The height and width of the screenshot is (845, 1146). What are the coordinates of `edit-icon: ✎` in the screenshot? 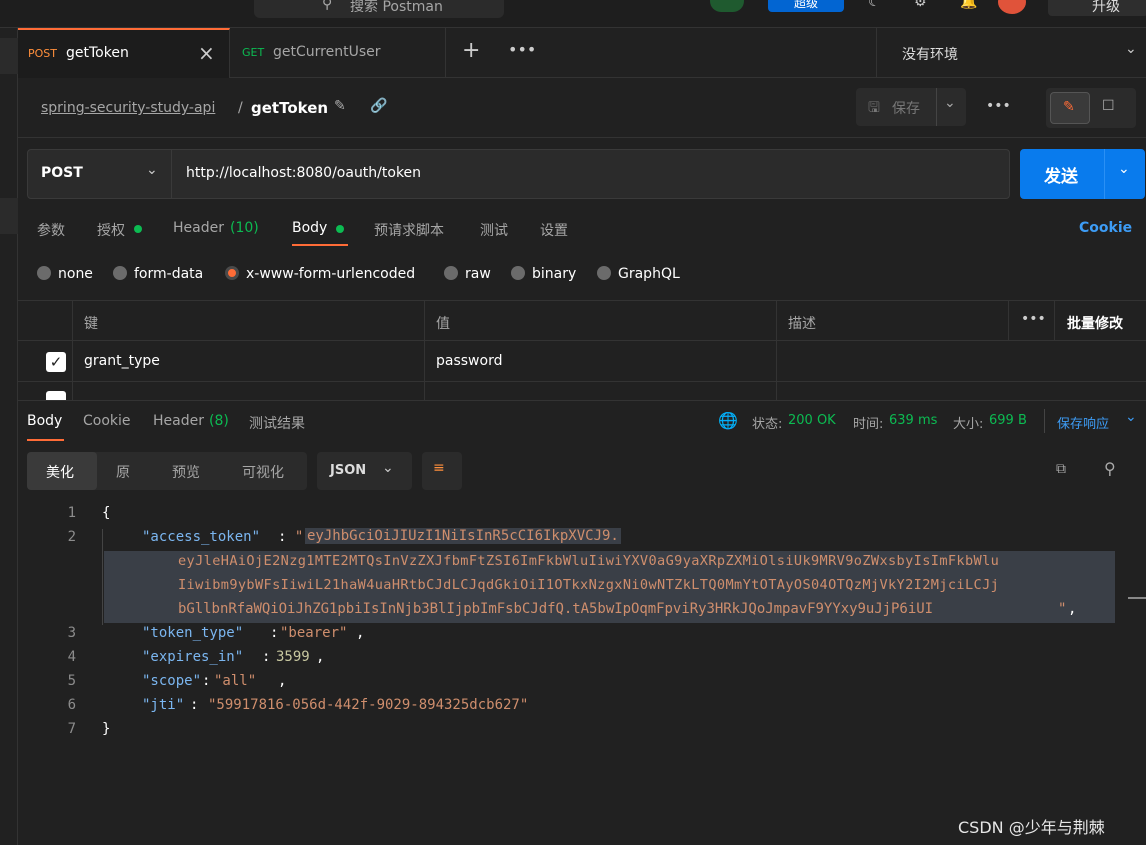 It's located at (340, 106).